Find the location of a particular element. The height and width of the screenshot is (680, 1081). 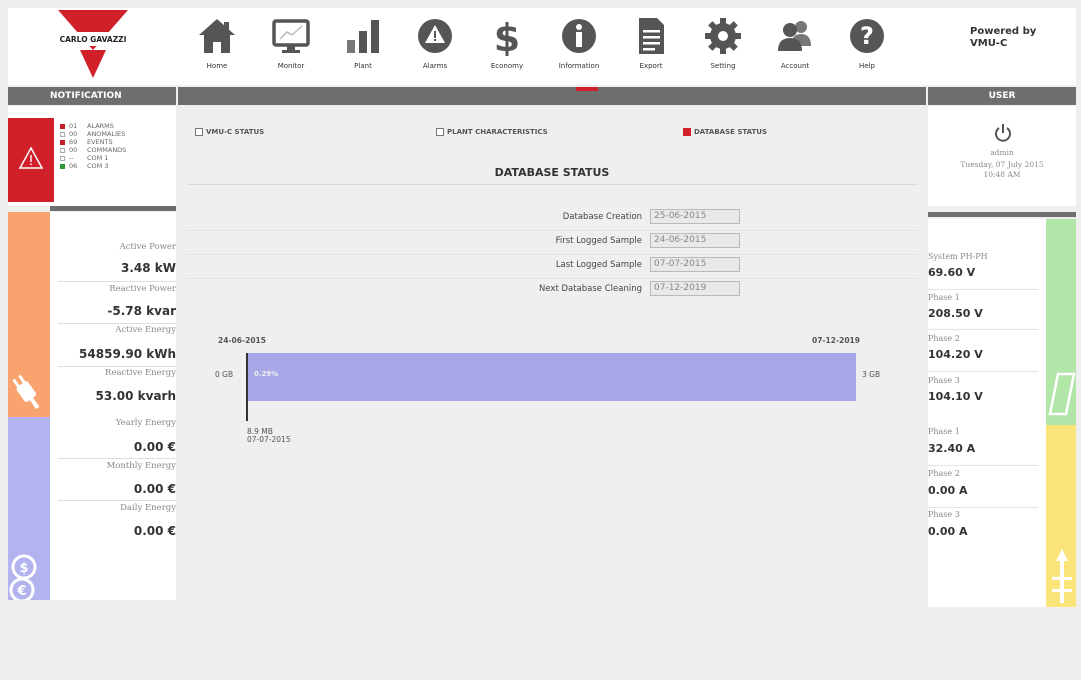

plant-icon is located at coordinates (363, 36).